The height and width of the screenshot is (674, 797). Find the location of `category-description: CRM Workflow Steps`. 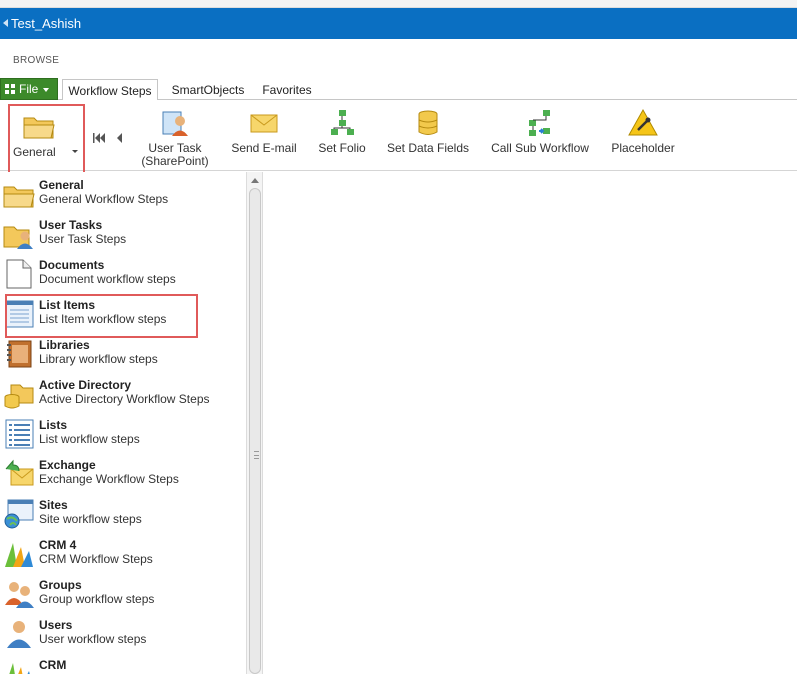

category-description: CRM Workflow Steps is located at coordinates (96, 559).